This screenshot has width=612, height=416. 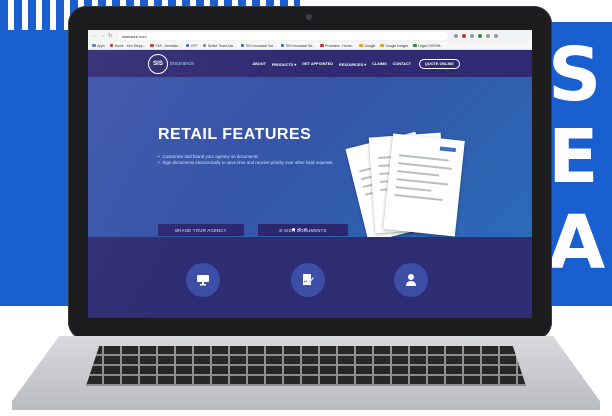 I want to click on menu-icon, so click(x=496, y=36).